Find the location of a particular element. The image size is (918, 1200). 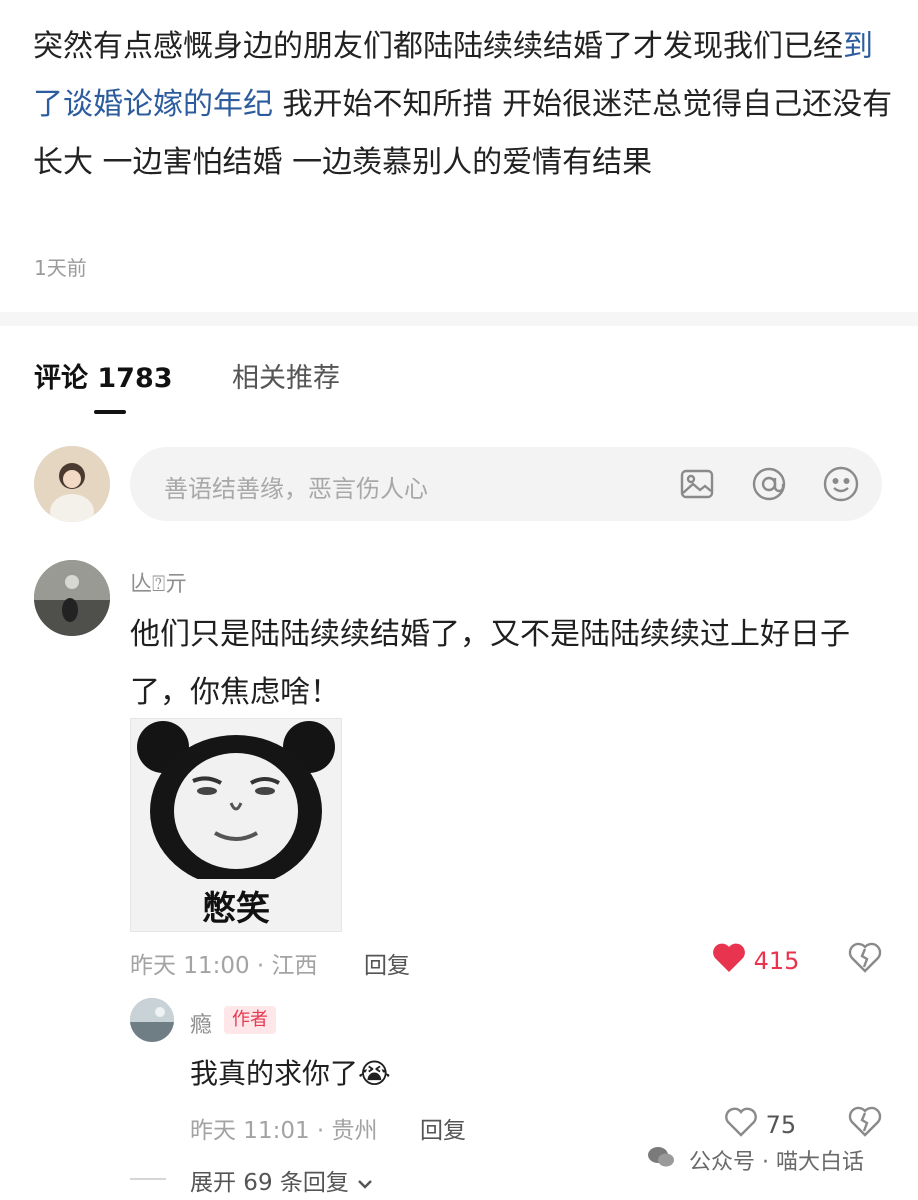

author-badge: 作者 is located at coordinates (250, 1020).